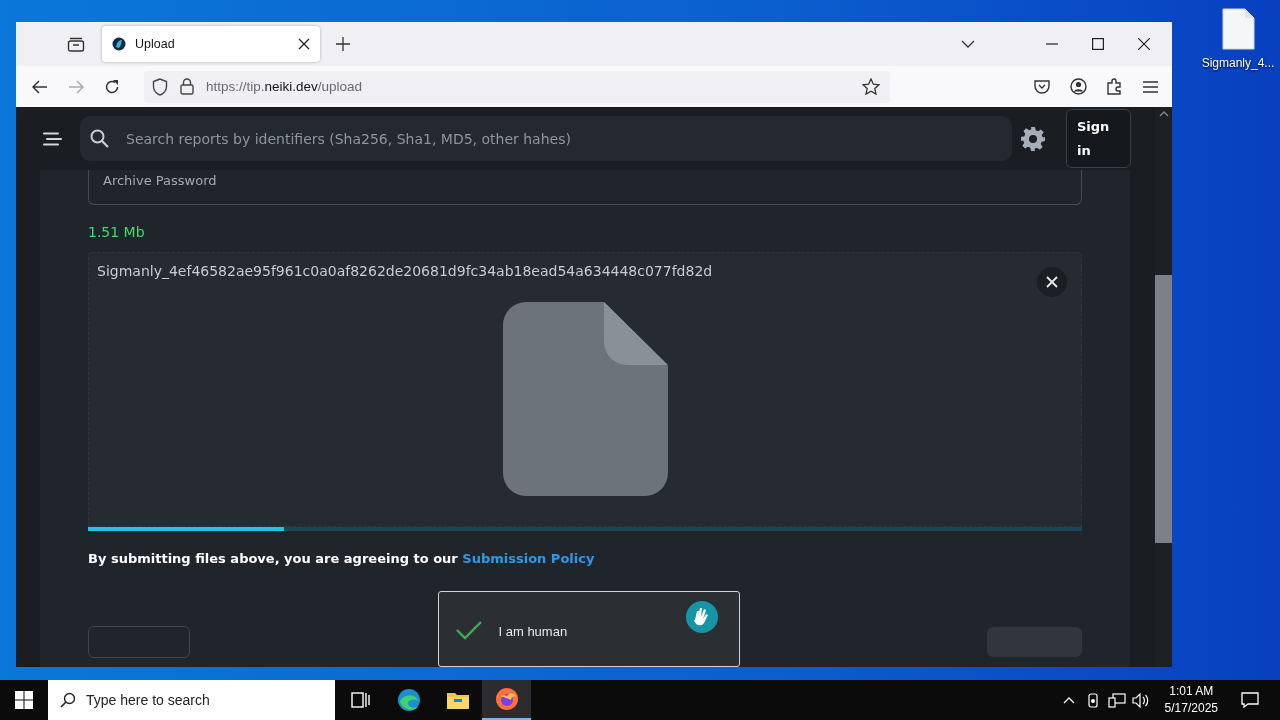  What do you see at coordinates (528, 558) in the screenshot?
I see `submission-policy-link: Submission Policy` at bounding box center [528, 558].